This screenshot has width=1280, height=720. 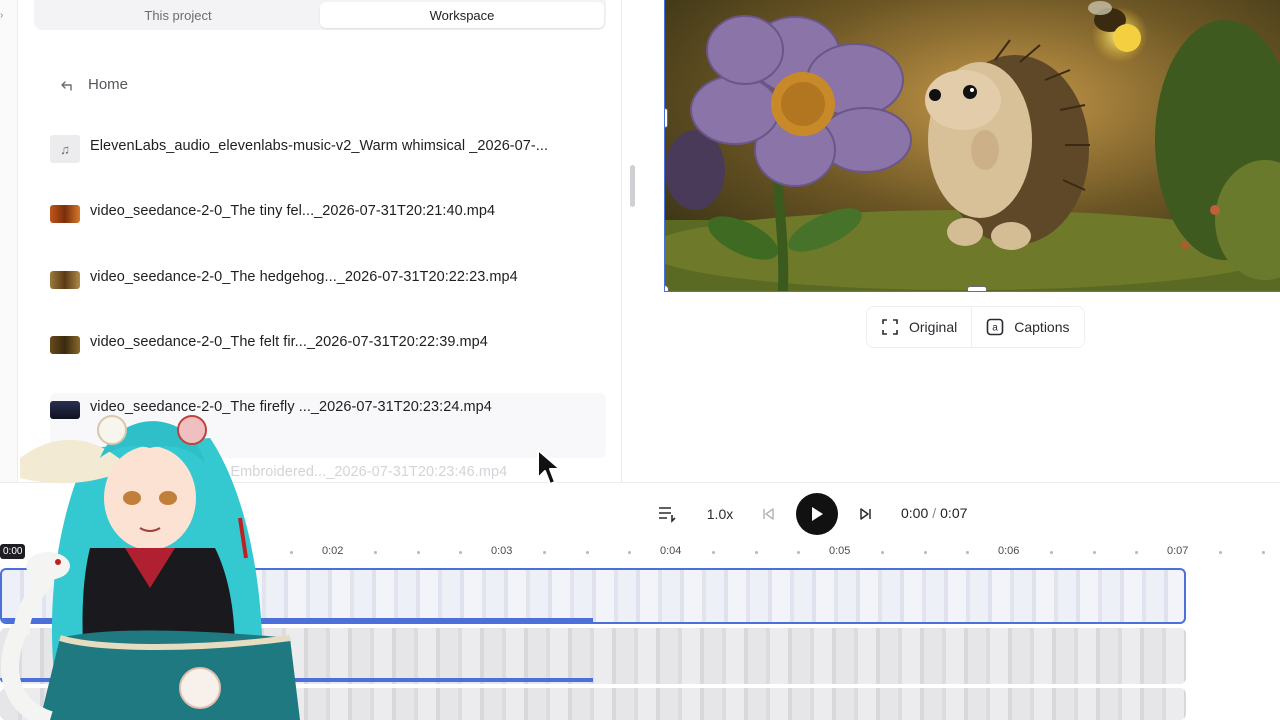 I want to click on home-label: Home, so click(x=108, y=84).